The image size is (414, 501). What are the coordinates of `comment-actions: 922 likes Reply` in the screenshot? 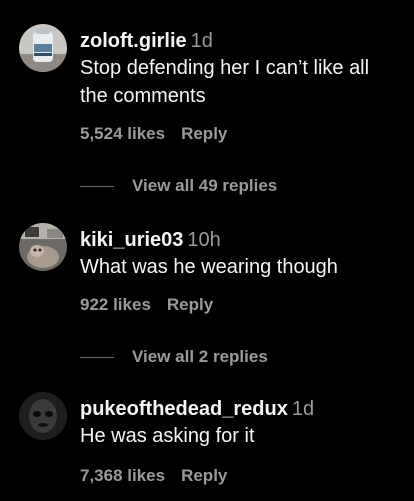 It's located at (146, 305).